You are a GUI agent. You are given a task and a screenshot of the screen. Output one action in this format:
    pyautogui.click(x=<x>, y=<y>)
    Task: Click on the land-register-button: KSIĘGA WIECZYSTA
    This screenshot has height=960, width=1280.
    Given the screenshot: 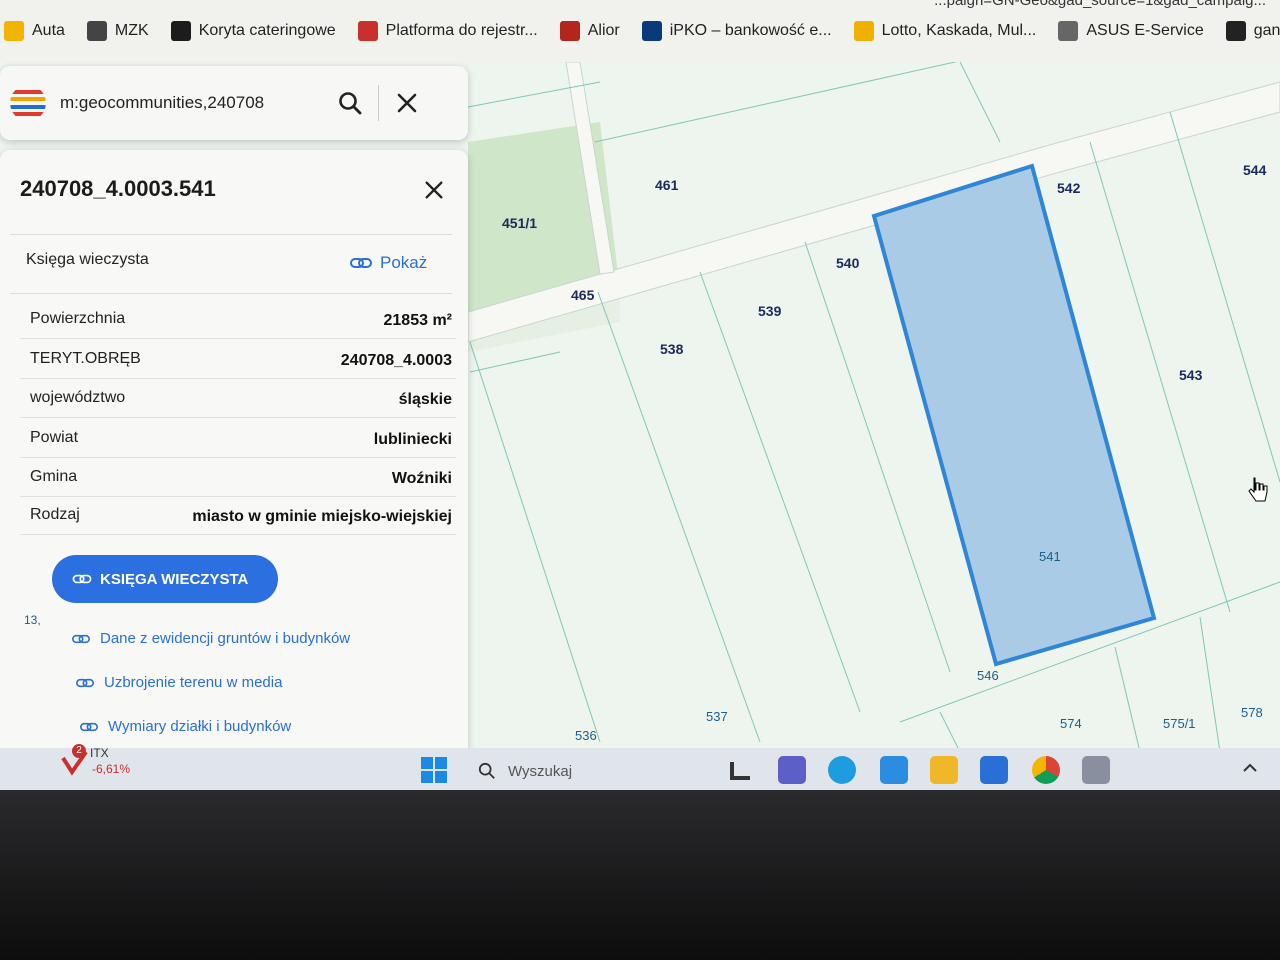 What is the action you would take?
    pyautogui.click(x=165, y=579)
    